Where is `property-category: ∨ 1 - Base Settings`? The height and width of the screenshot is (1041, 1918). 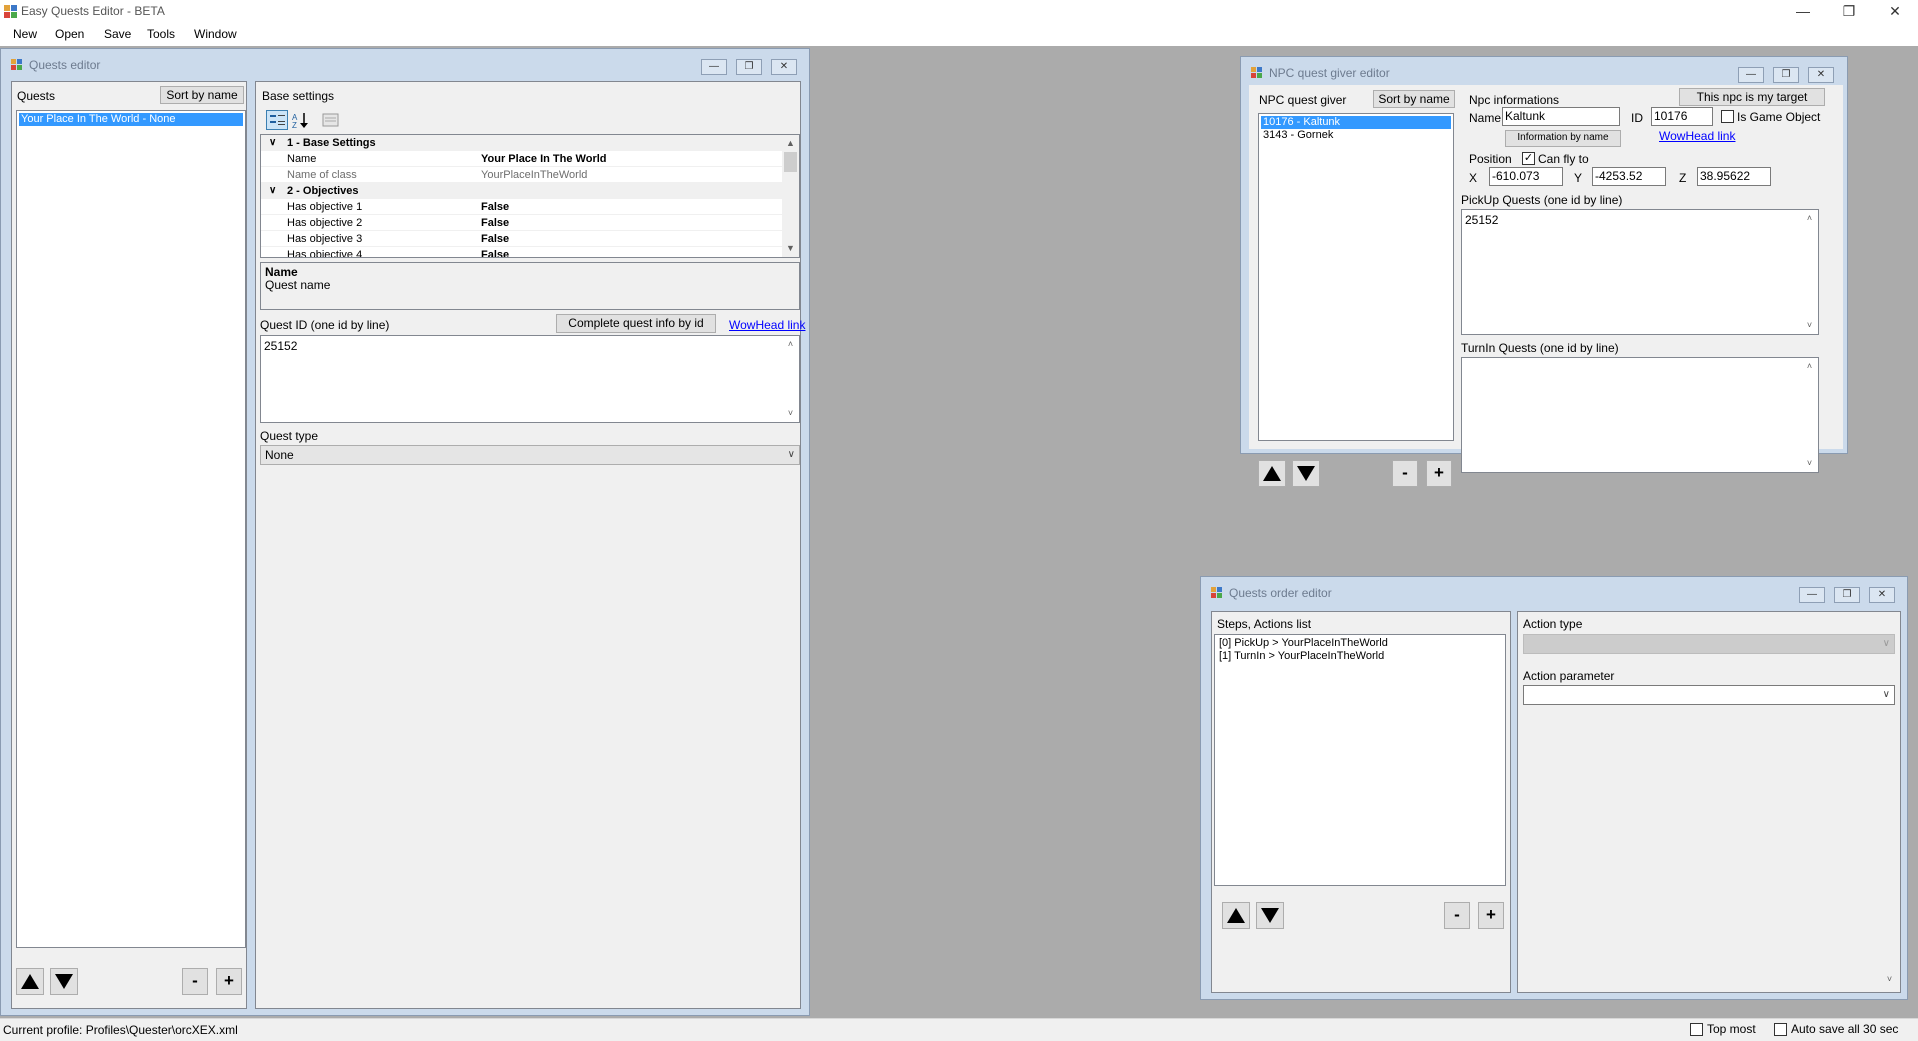 property-category: ∨ 1 - Base Settings is located at coordinates (521, 143).